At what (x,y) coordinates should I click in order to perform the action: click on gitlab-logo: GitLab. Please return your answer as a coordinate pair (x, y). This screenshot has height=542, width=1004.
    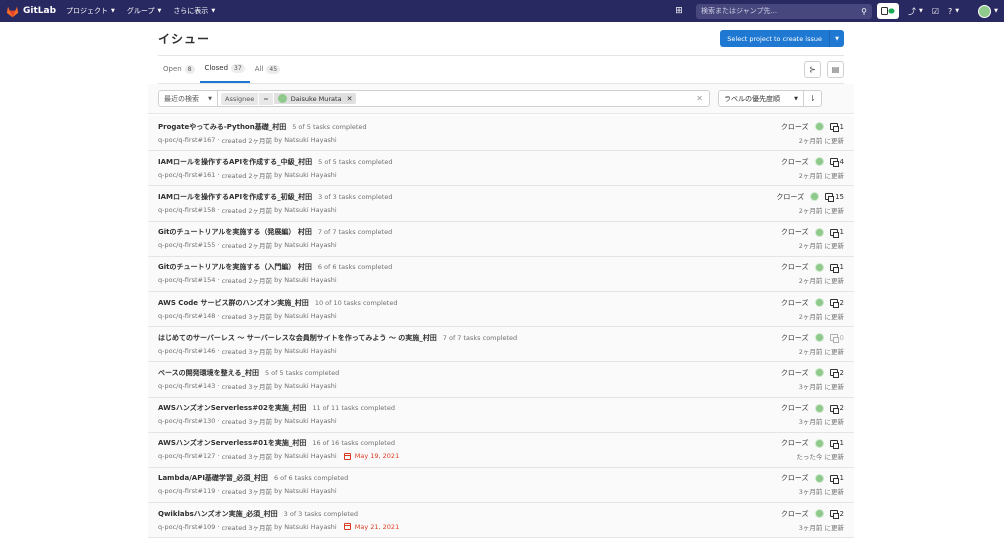
    Looking at the image, I should click on (33, 11).